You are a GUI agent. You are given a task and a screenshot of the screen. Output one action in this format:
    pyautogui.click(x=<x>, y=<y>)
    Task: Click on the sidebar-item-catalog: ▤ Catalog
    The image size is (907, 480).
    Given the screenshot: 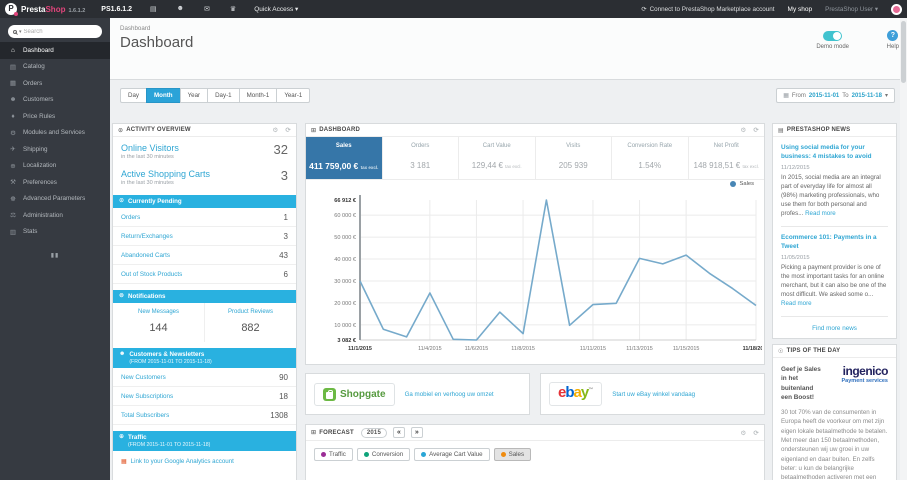 What is the action you would take?
    pyautogui.click(x=55, y=67)
    